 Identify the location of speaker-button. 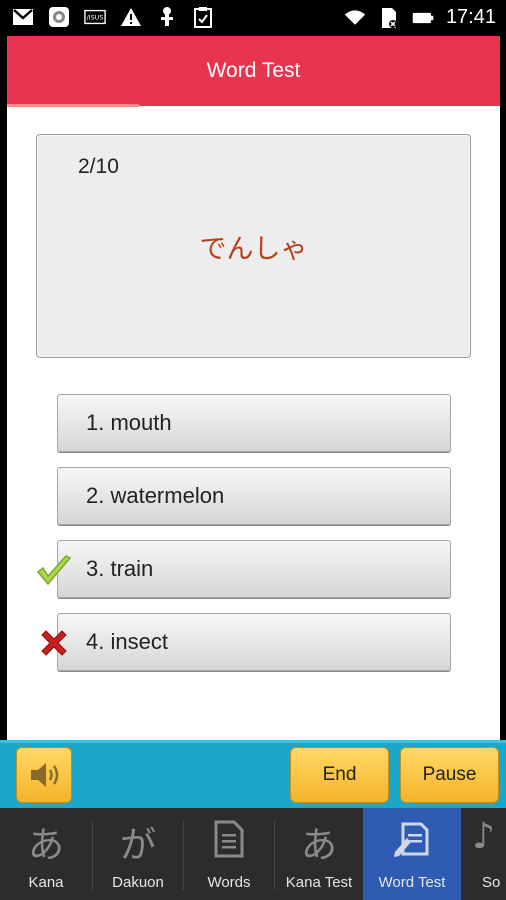
(44, 775).